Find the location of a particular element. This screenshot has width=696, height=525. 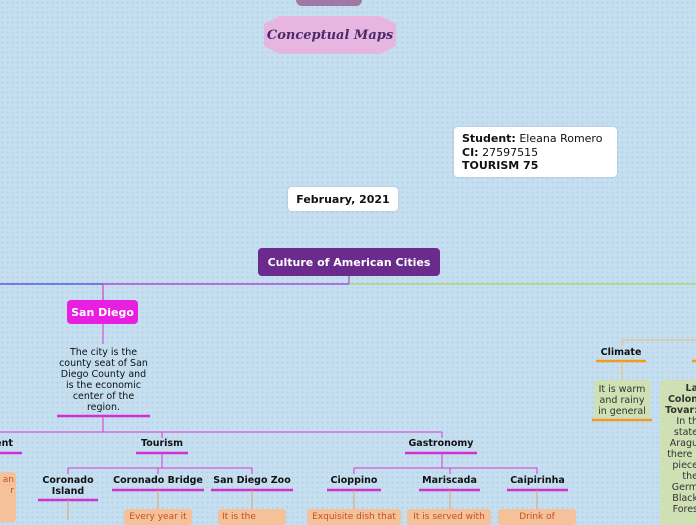

colonia-text-line3: Aragu is located at coordinates (682, 443).